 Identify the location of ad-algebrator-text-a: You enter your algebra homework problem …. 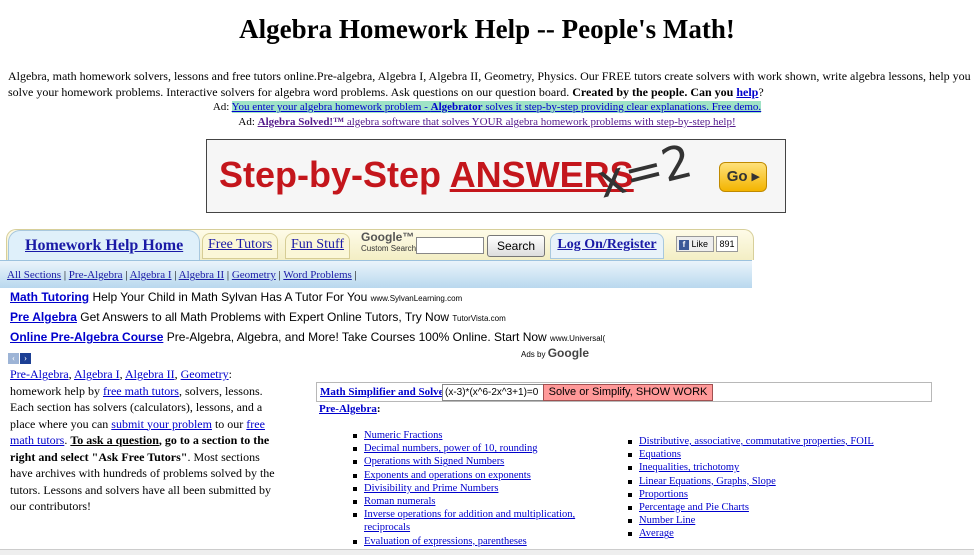
(329, 107).